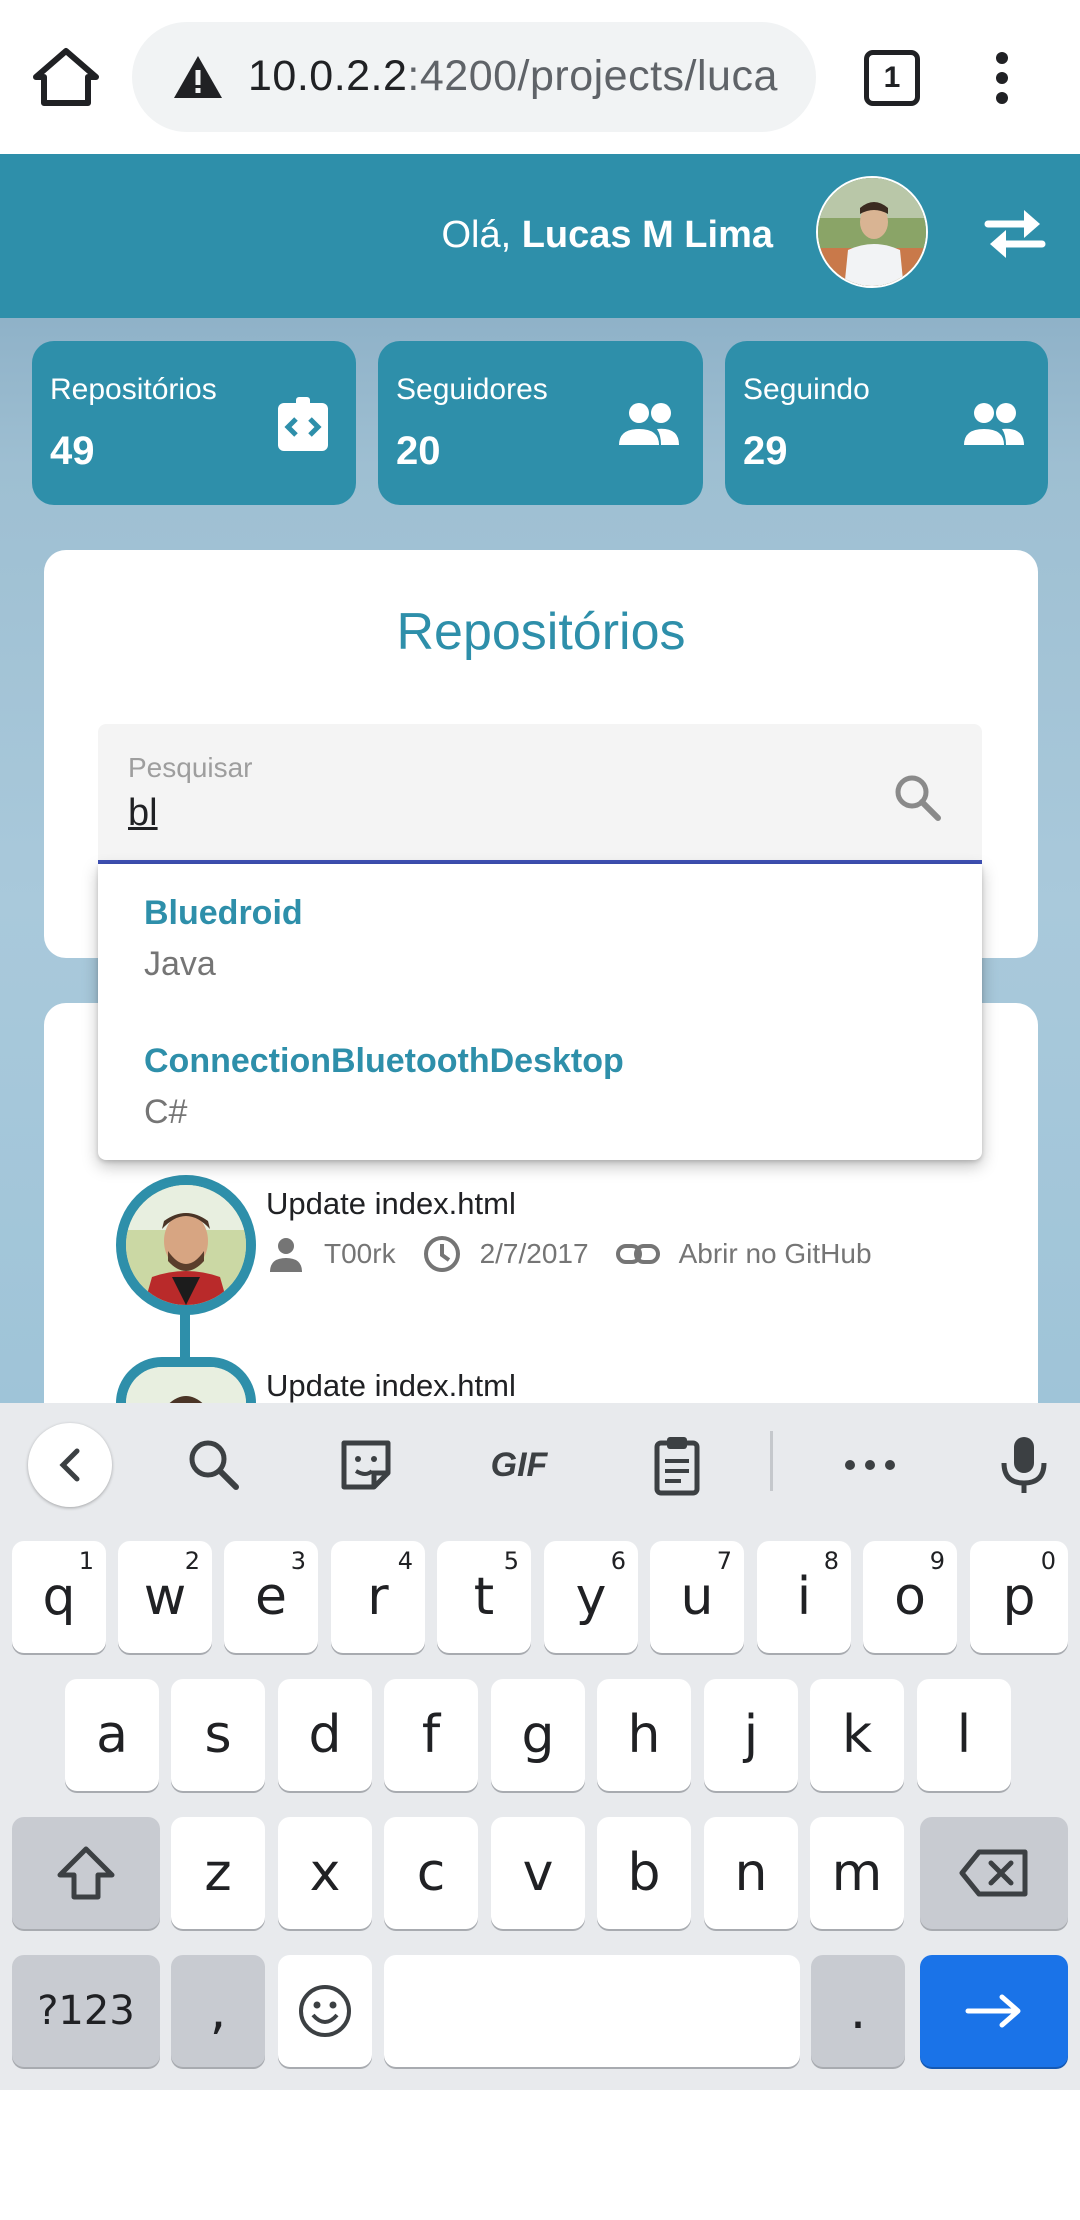 The height and width of the screenshot is (2220, 1080). I want to click on key-u: u7, so click(697, 1597).